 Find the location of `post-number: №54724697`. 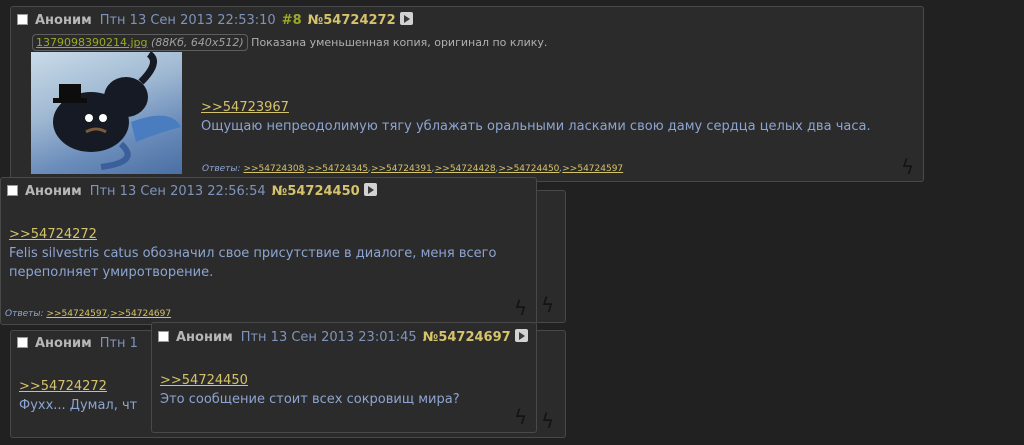

post-number: №54724697 is located at coordinates (467, 337).